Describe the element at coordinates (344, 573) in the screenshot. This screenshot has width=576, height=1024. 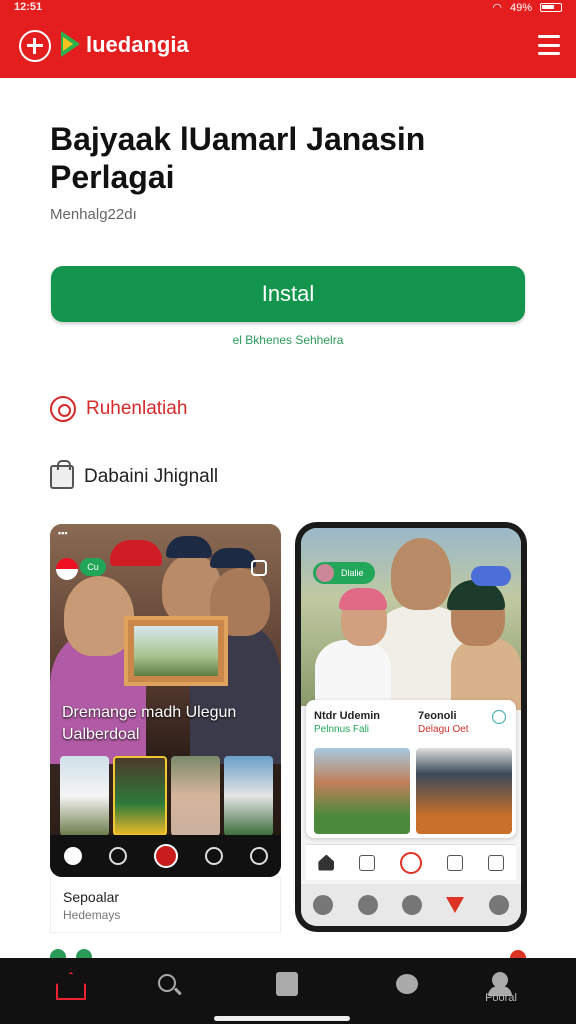
I see `screenshot-pill: Dlalie` at that location.